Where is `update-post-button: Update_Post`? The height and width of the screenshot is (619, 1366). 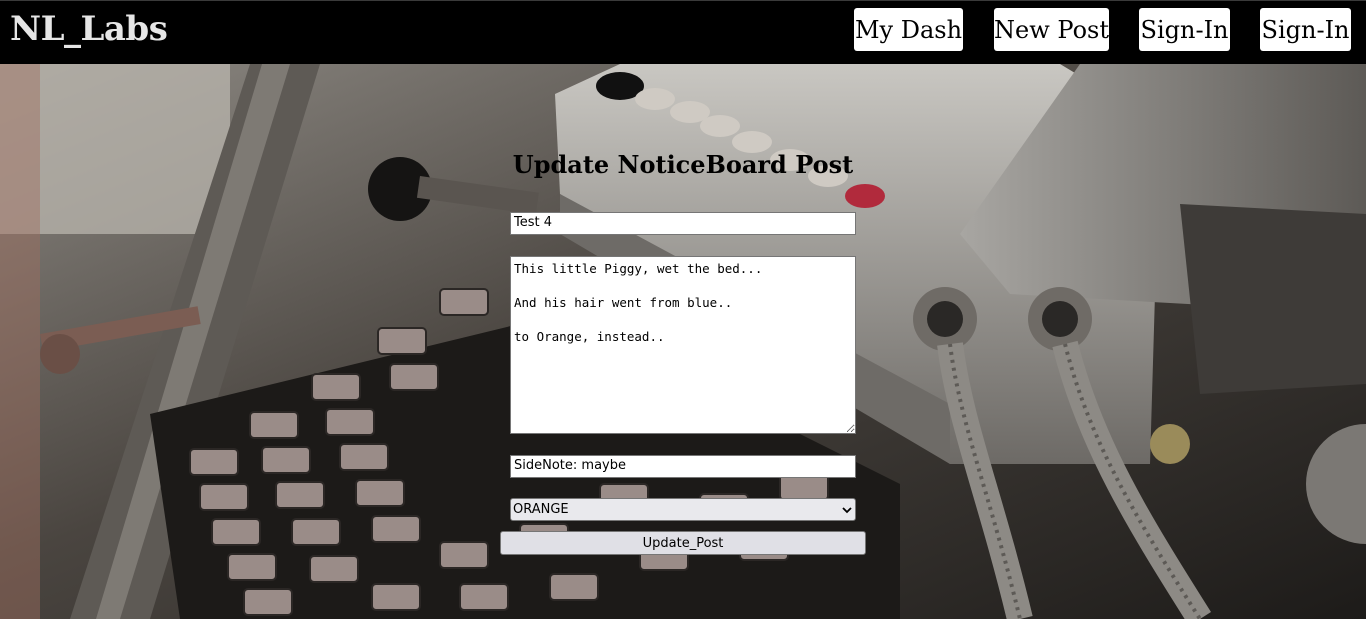
update-post-button: Update_Post is located at coordinates (683, 543).